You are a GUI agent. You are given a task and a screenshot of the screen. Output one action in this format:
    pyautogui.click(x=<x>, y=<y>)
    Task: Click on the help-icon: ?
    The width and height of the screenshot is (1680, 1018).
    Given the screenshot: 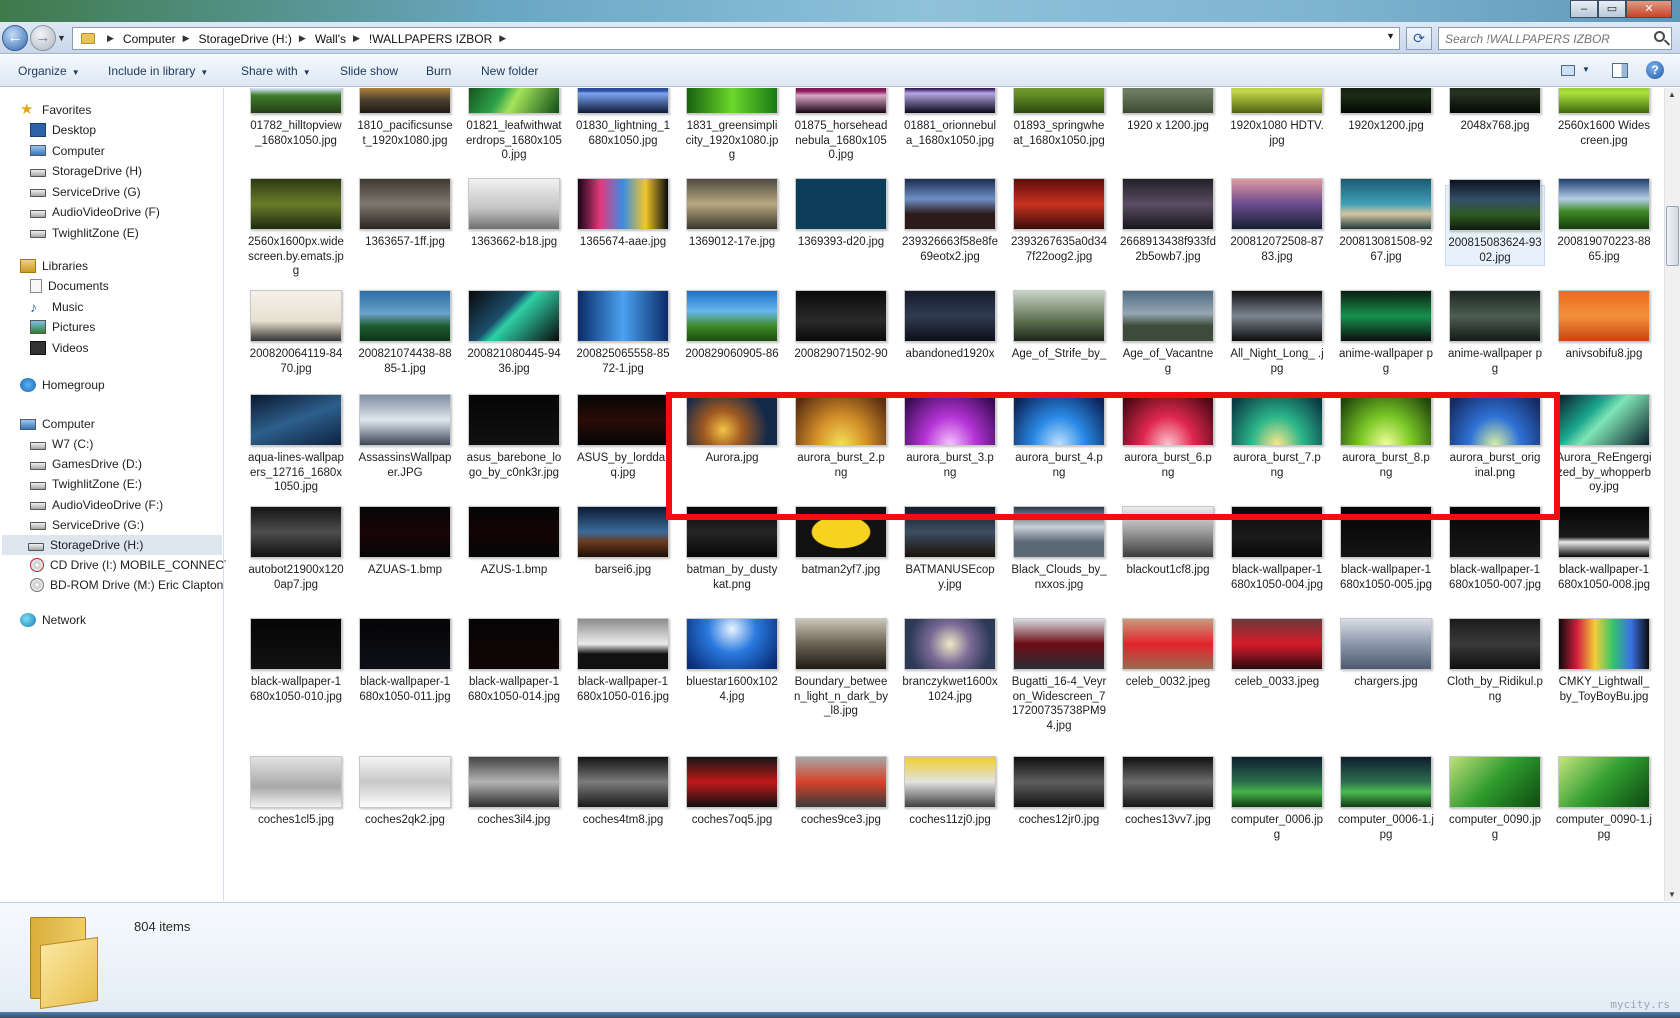 What is the action you would take?
    pyautogui.click(x=1655, y=70)
    